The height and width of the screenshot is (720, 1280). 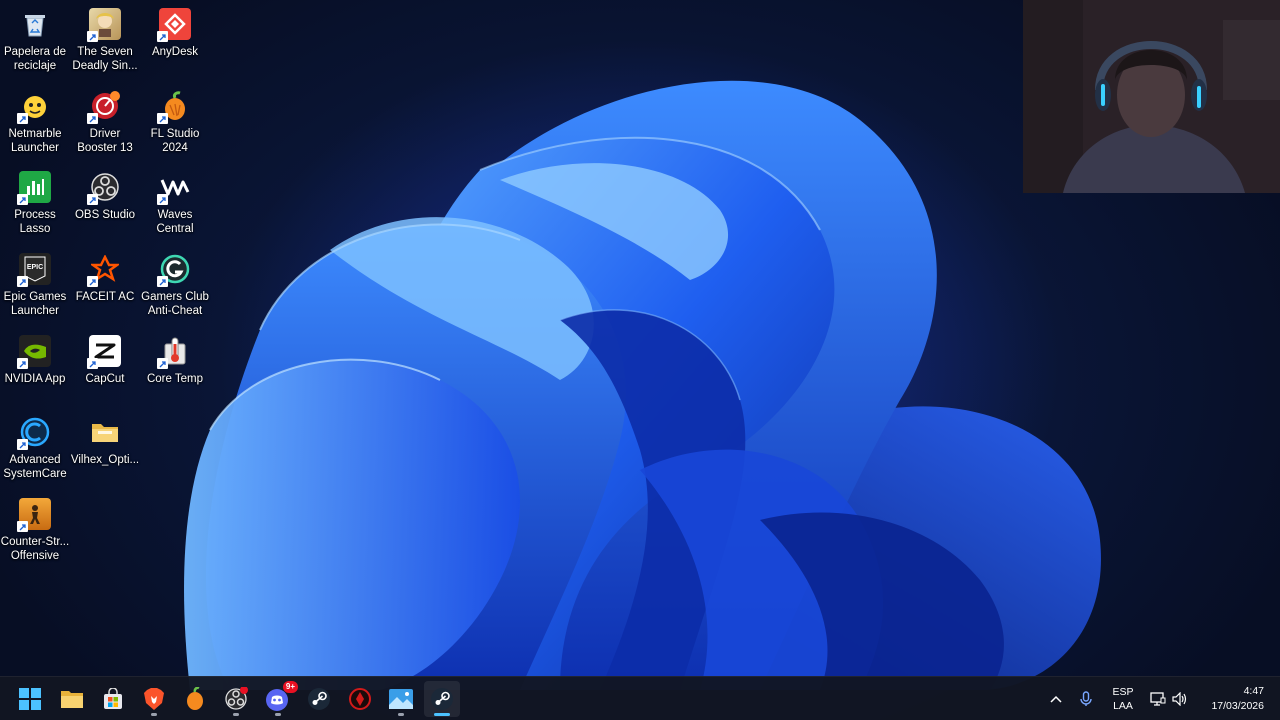 What do you see at coordinates (105, 371) in the screenshot?
I see `desktop-icon-capcut: CapCut` at bounding box center [105, 371].